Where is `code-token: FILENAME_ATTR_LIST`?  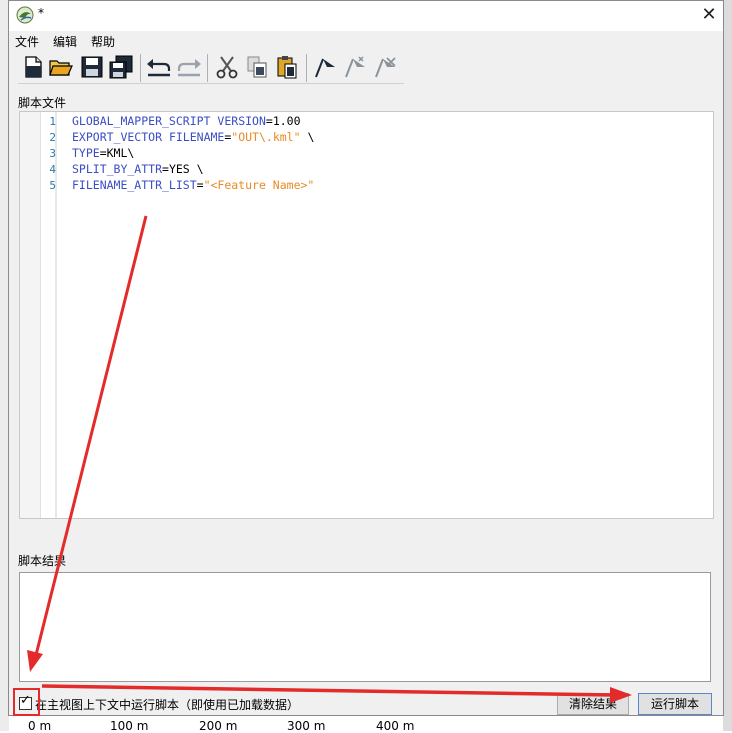 code-token: FILENAME_ATTR_LIST is located at coordinates (134, 185).